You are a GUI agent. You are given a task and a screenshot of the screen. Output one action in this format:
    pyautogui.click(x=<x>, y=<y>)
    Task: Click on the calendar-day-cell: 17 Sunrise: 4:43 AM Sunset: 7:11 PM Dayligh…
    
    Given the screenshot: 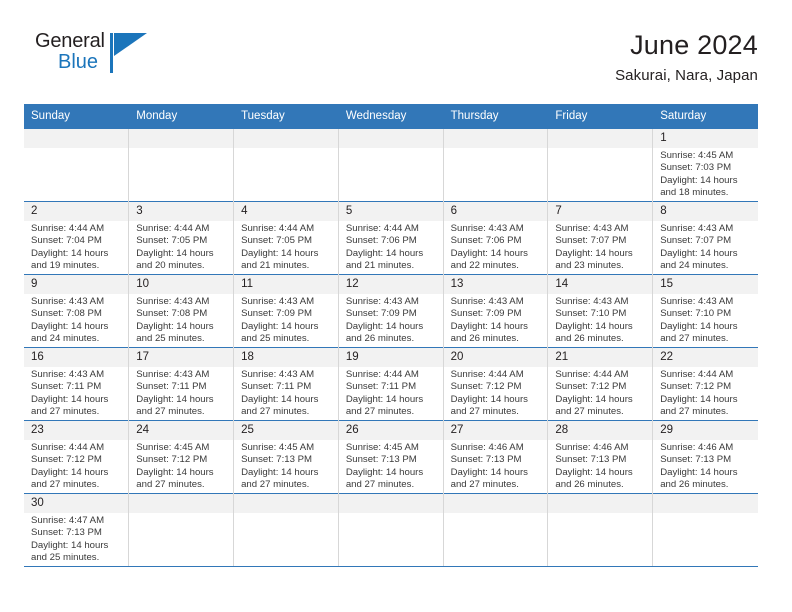 What is the action you would take?
    pyautogui.click(x=181, y=384)
    